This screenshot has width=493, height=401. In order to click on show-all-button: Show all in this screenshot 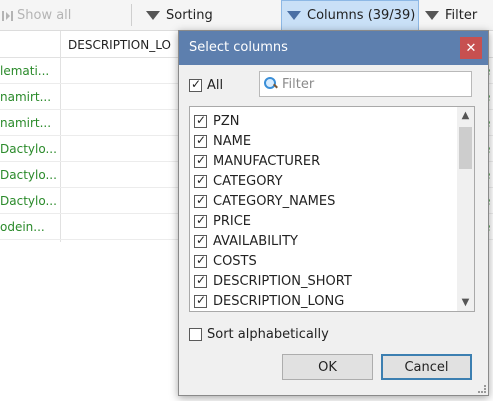, I will do `click(36, 15)`.